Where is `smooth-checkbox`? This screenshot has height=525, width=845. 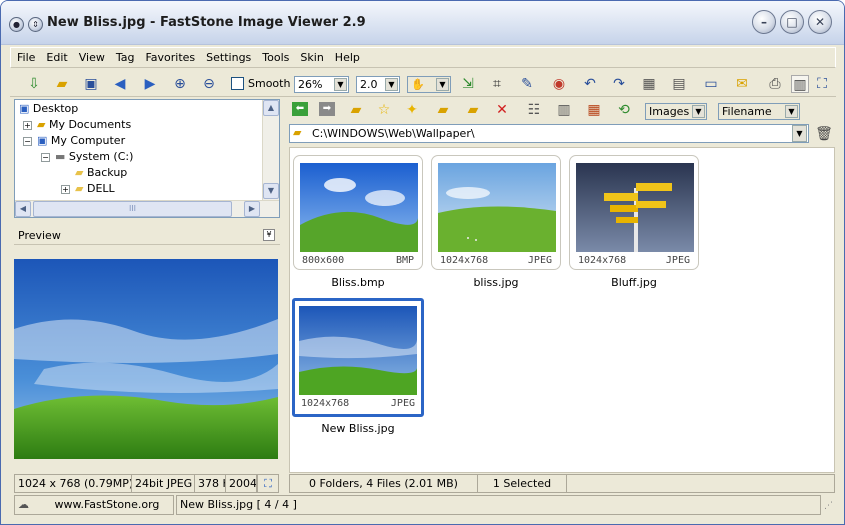
smooth-checkbox is located at coordinates (237, 83).